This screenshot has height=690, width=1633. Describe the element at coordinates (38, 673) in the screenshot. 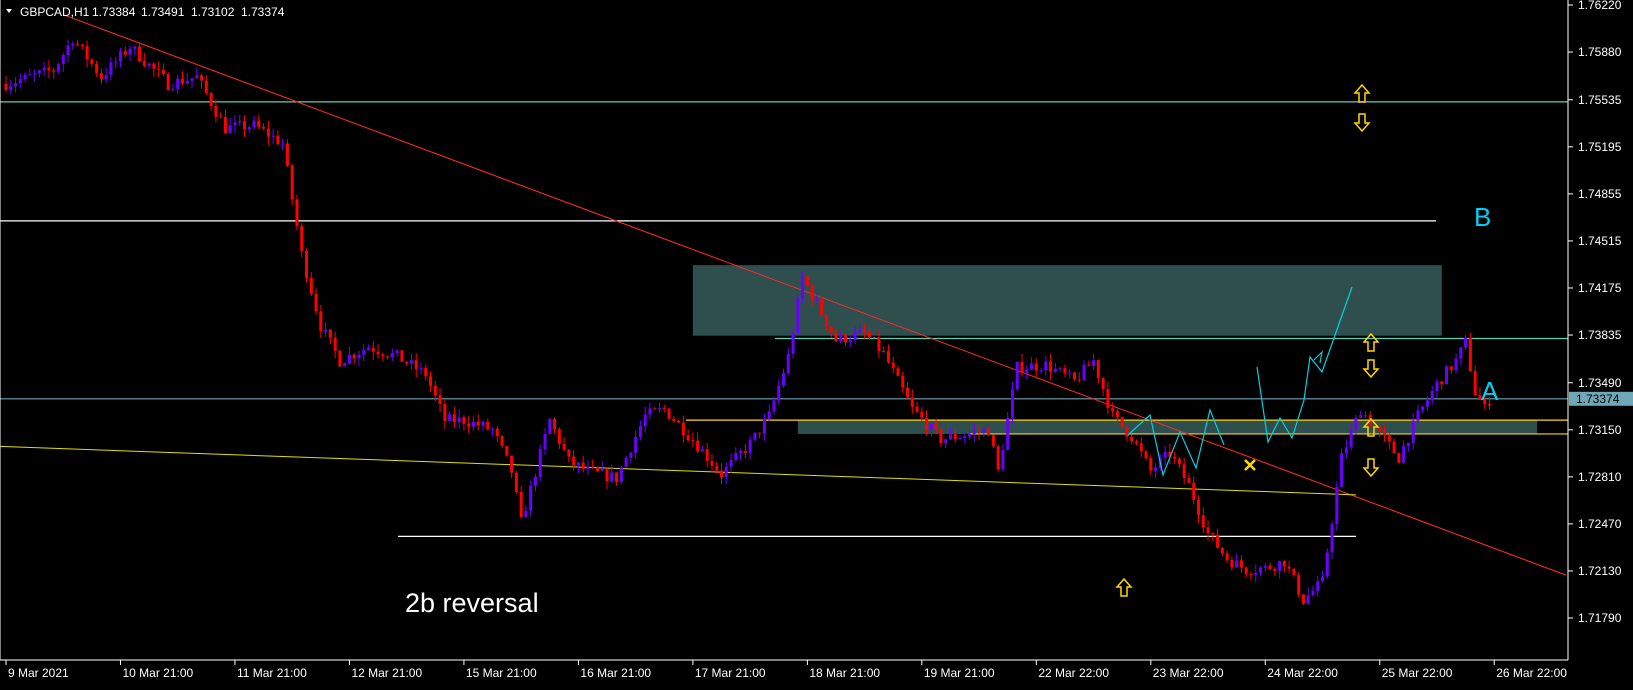

I see `time-tick-label: 9 Mar 2021` at that location.